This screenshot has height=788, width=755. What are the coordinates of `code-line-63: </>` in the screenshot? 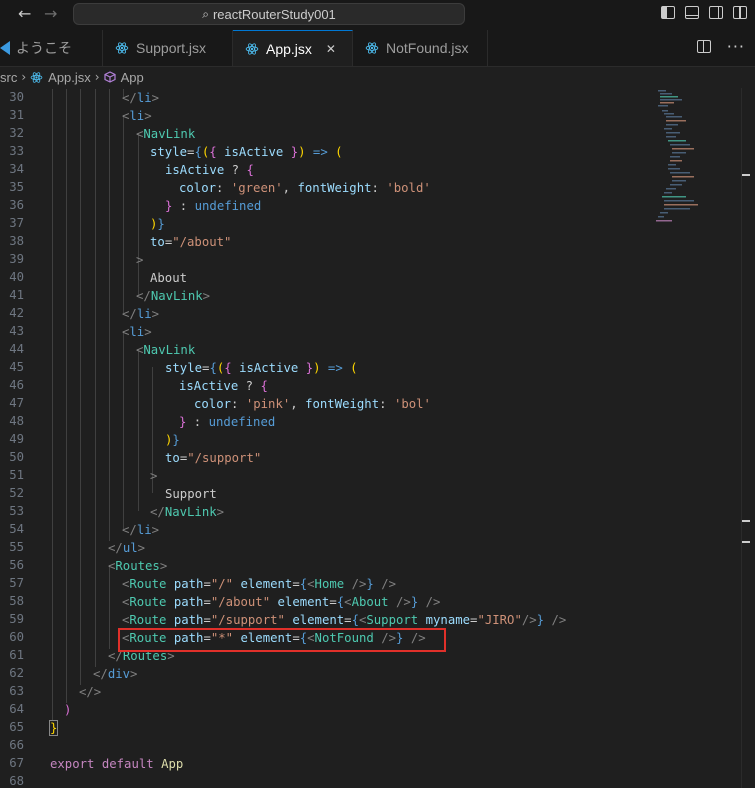 It's located at (90, 692).